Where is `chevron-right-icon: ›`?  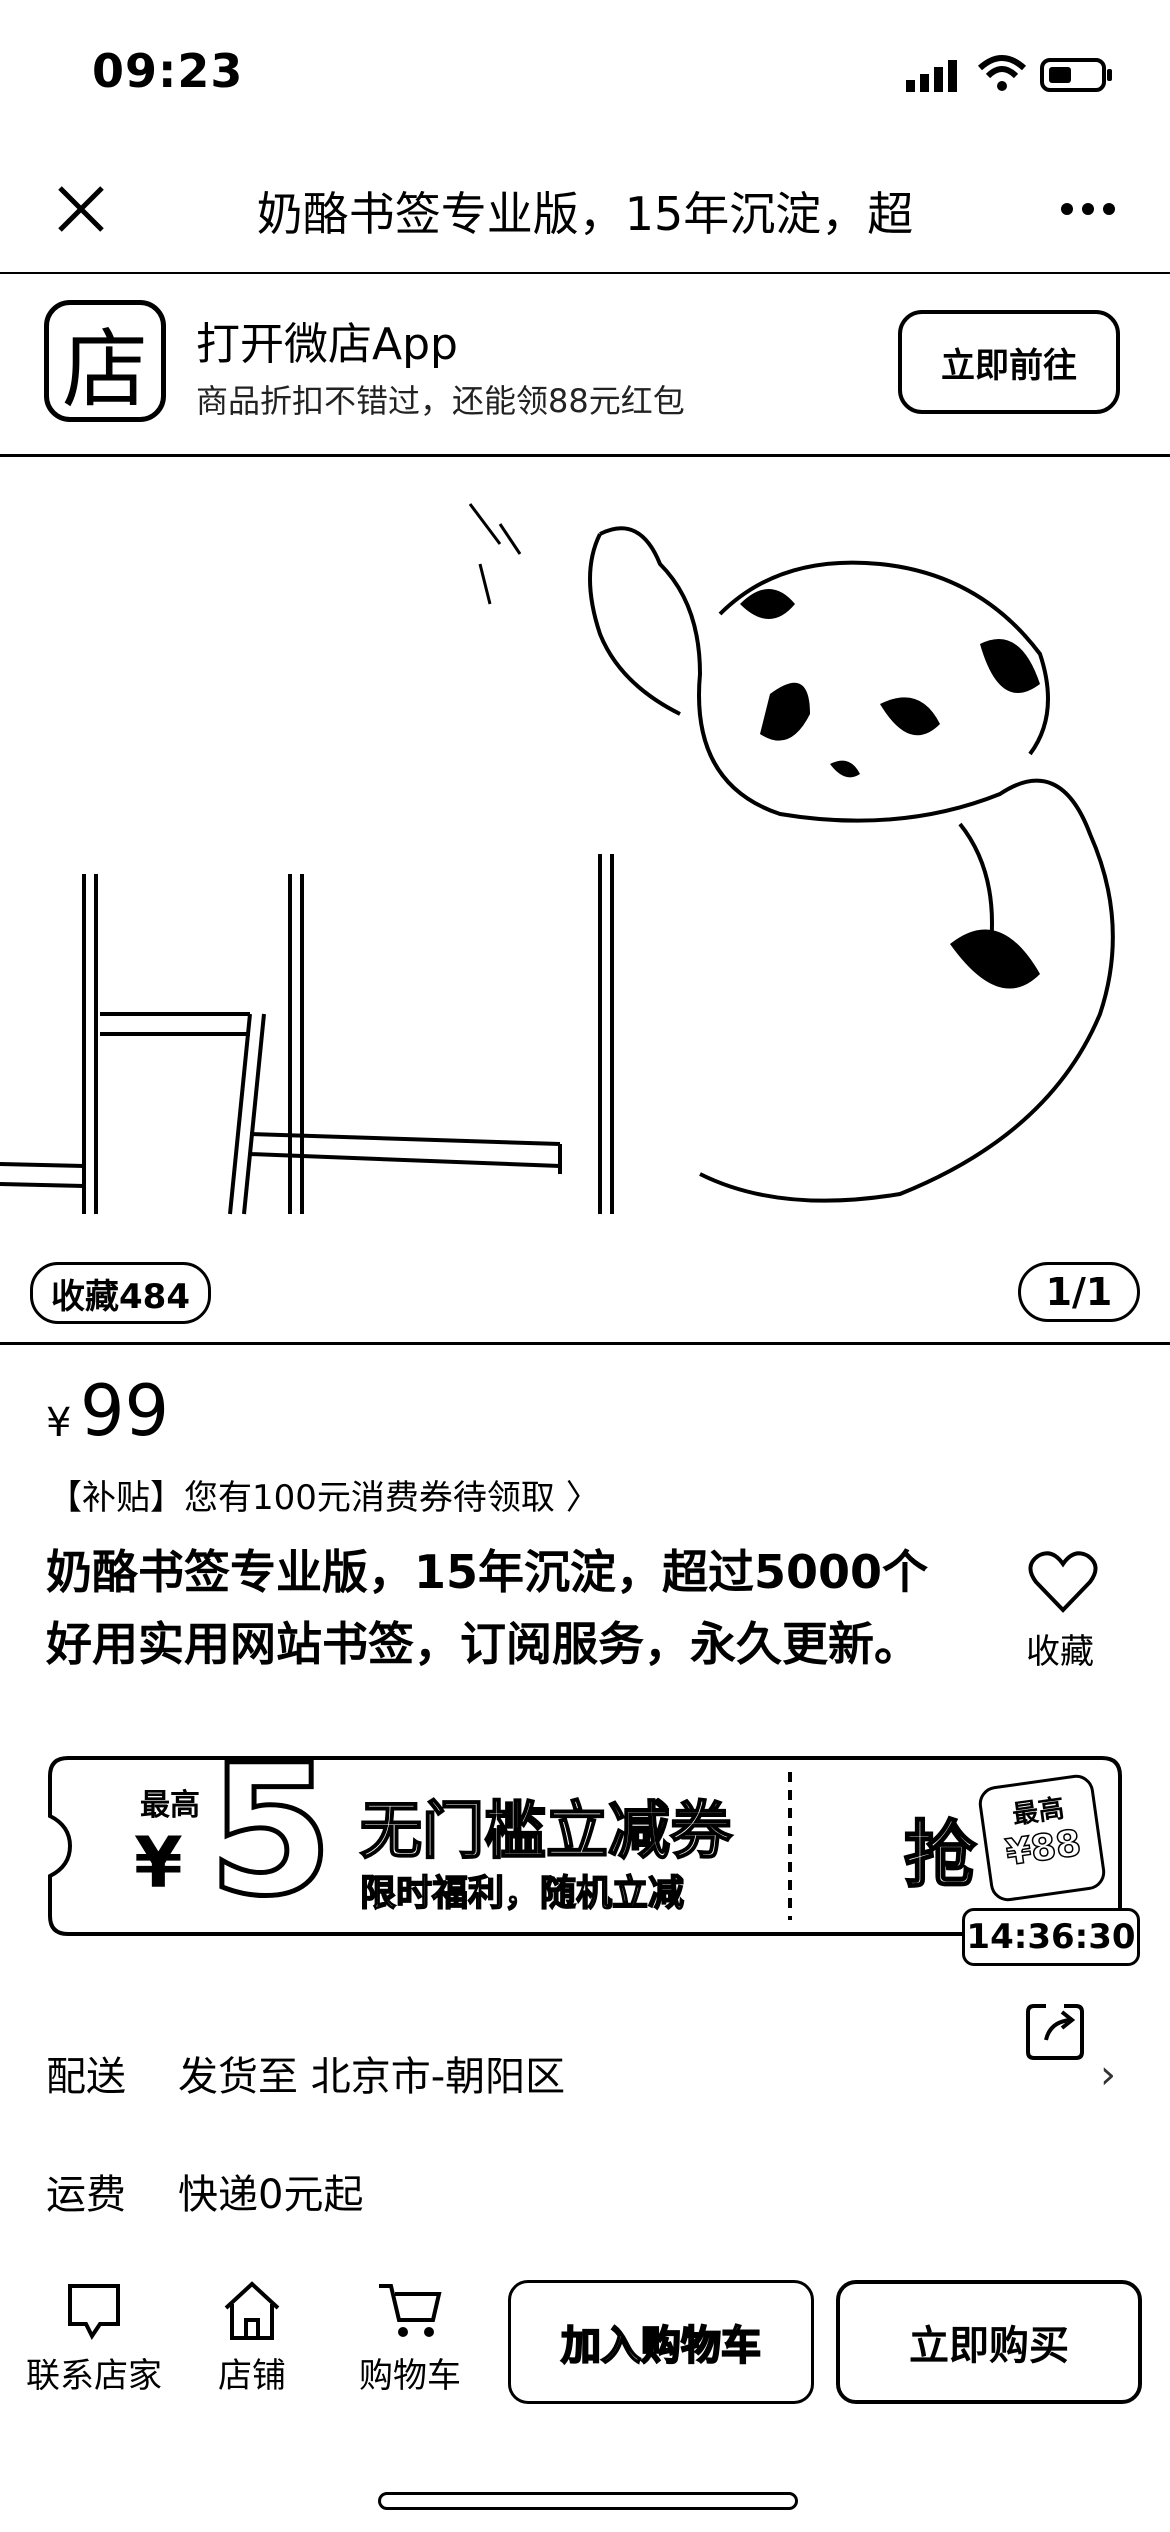
chevron-right-icon: › is located at coordinates (1108, 2075).